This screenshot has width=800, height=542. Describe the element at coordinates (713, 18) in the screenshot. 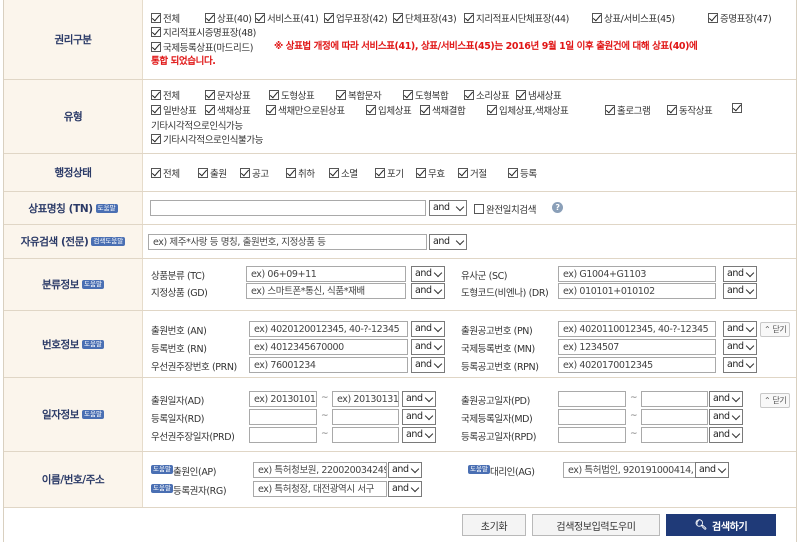

I see `rights-checkbox-7-box` at that location.